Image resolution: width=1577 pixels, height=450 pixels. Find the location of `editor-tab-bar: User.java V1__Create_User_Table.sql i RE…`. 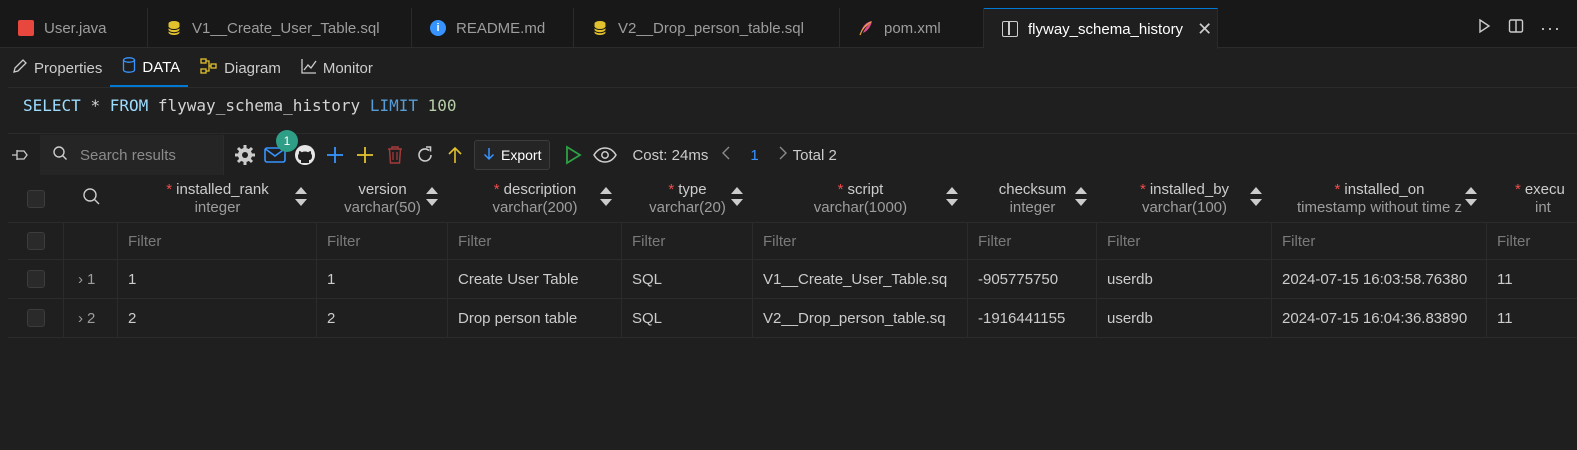

editor-tab-bar: User.java V1__Create_User_Table.sql i RE… is located at coordinates (788, 28).